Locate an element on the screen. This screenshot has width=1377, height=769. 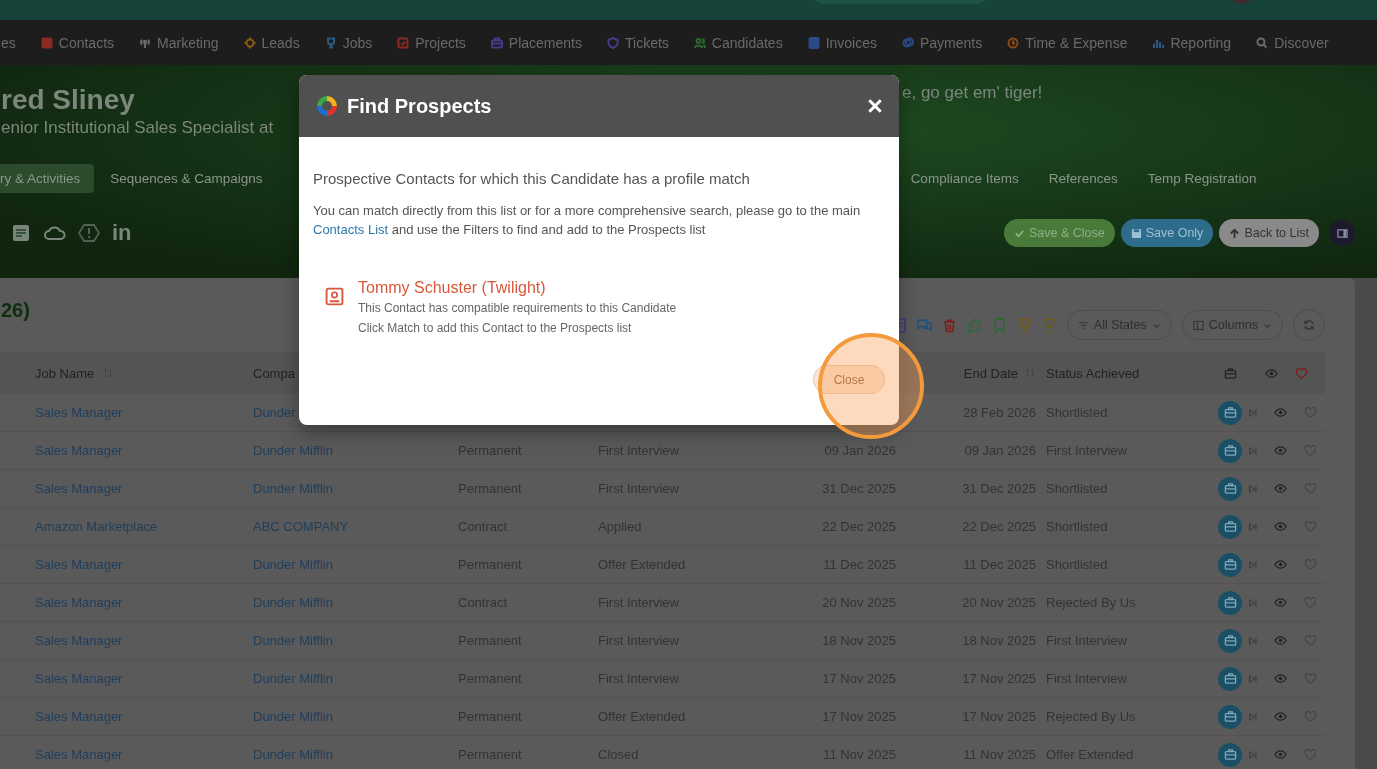
nav-item: Discover is located at coordinates (1292, 42).